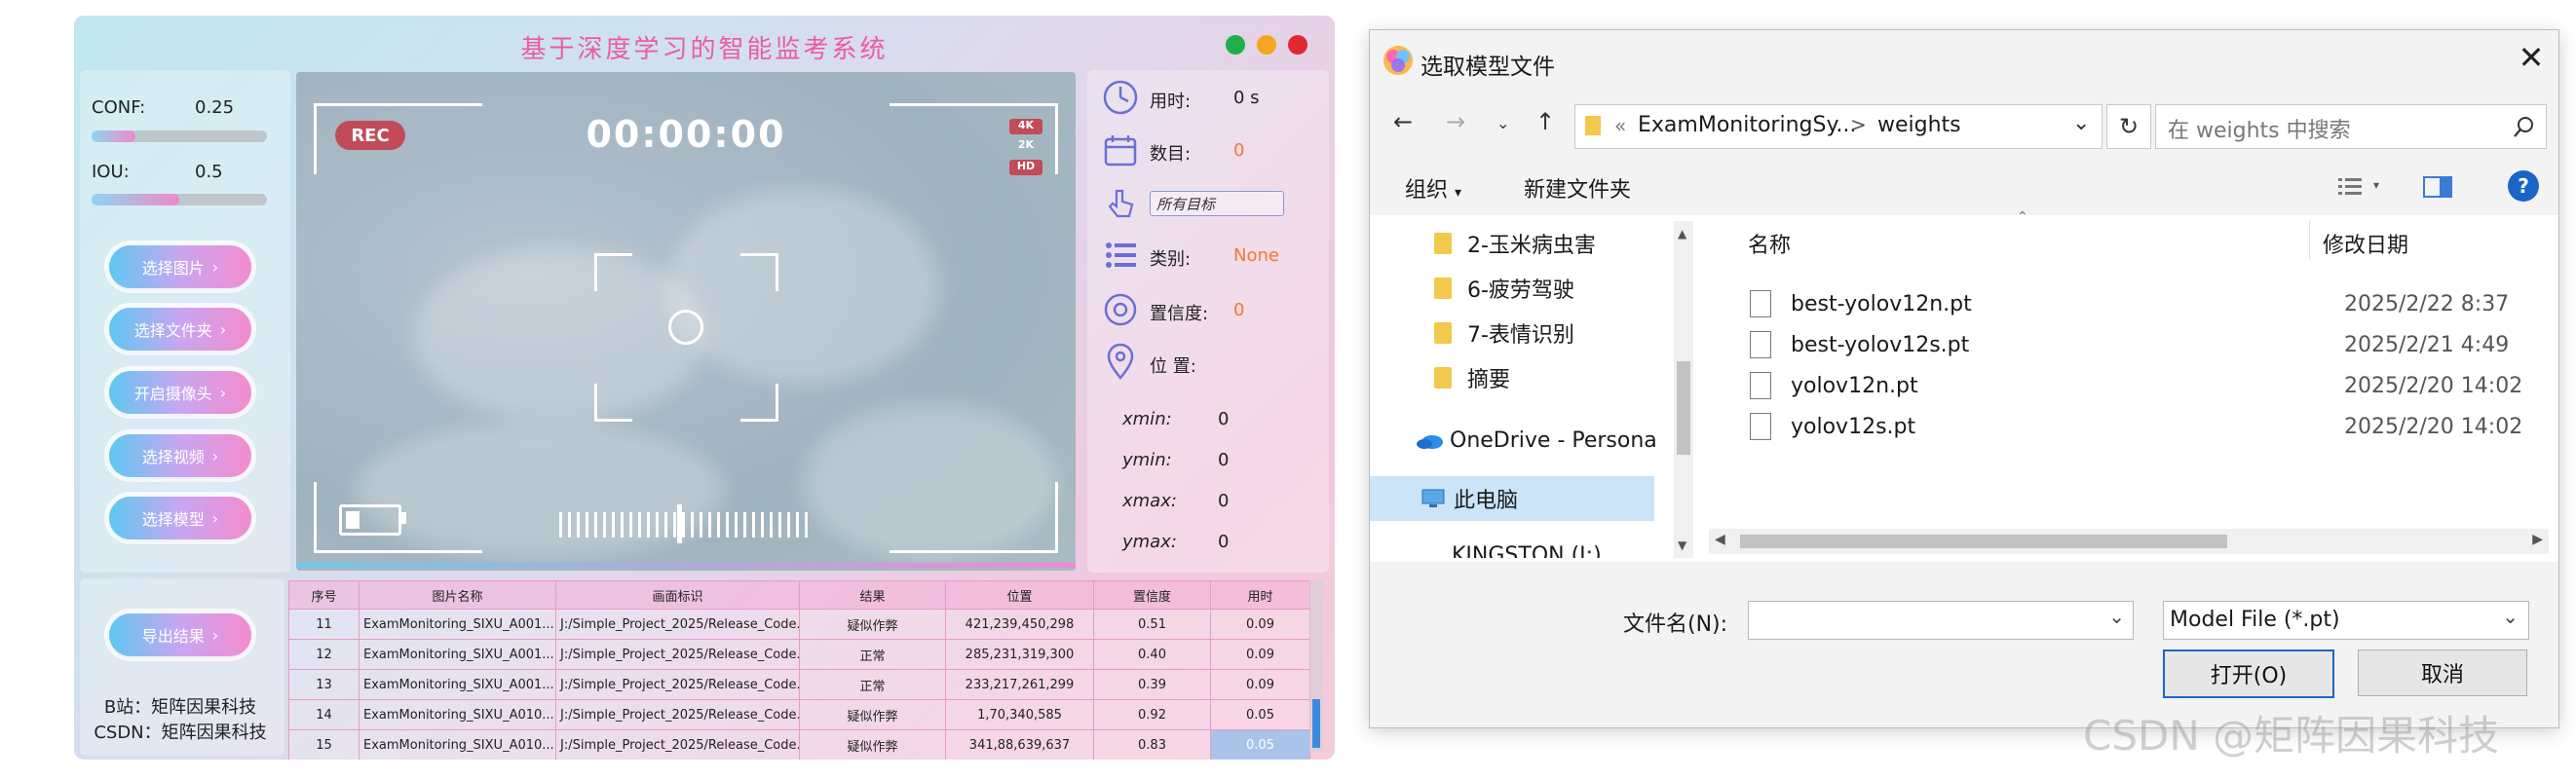 Image resolution: width=2576 pixels, height=779 pixels. I want to click on table-scrollbar-thumb, so click(1316, 723).